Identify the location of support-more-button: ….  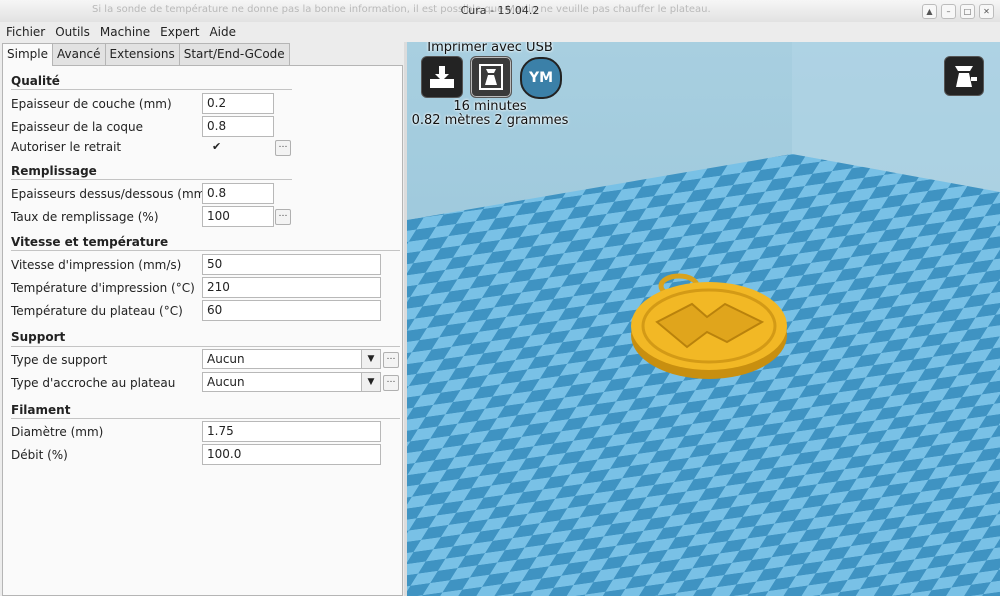
(391, 360).